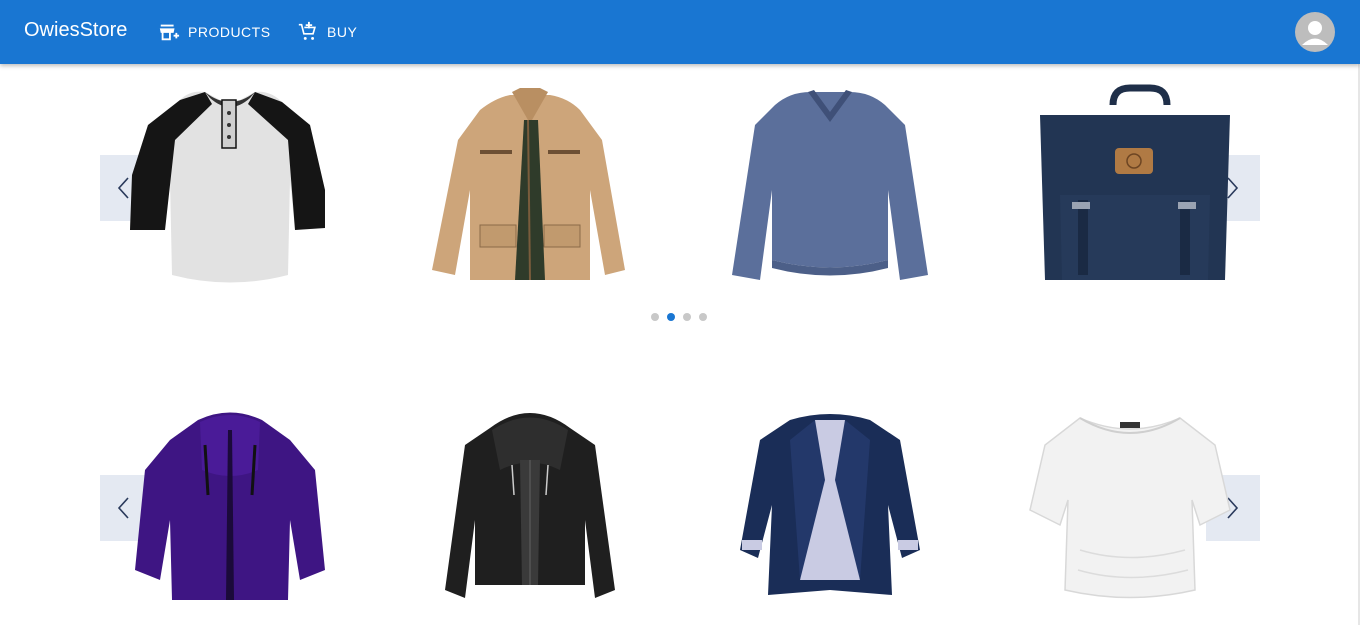 The width and height of the screenshot is (1360, 625). Describe the element at coordinates (342, 32) in the screenshot. I see `buy-nav-label: BUY` at that location.